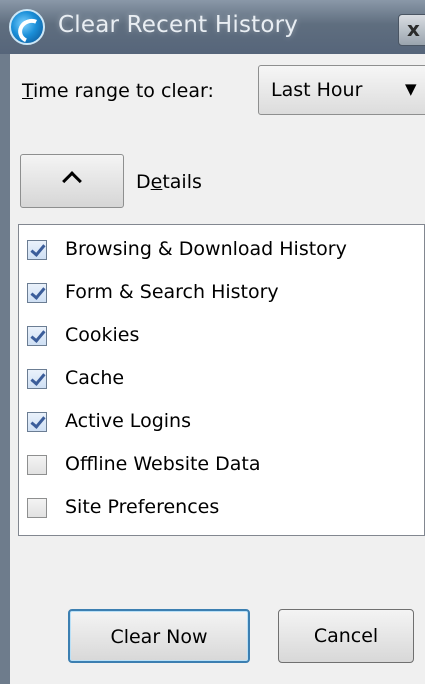  I want to click on list-item-label: Cookies, so click(102, 335).